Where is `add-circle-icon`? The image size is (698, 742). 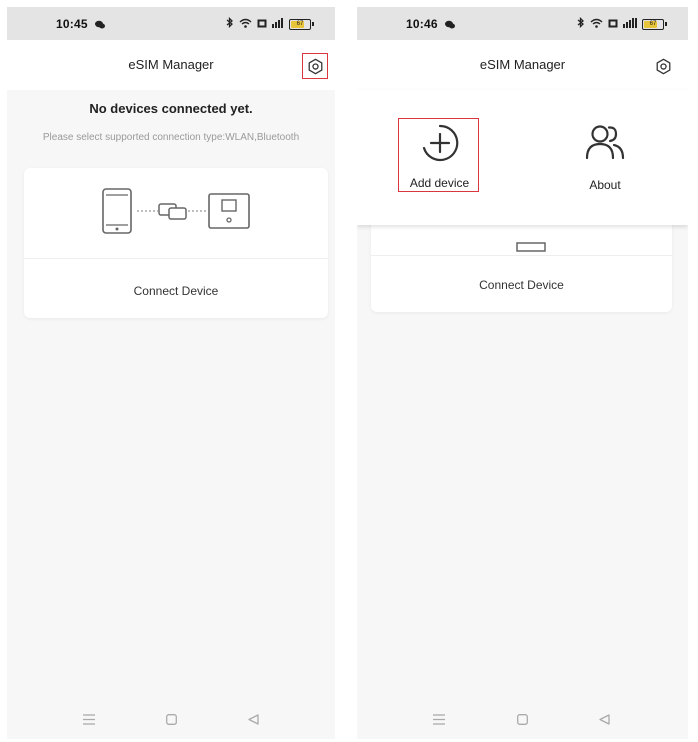
add-circle-icon is located at coordinates (440, 143).